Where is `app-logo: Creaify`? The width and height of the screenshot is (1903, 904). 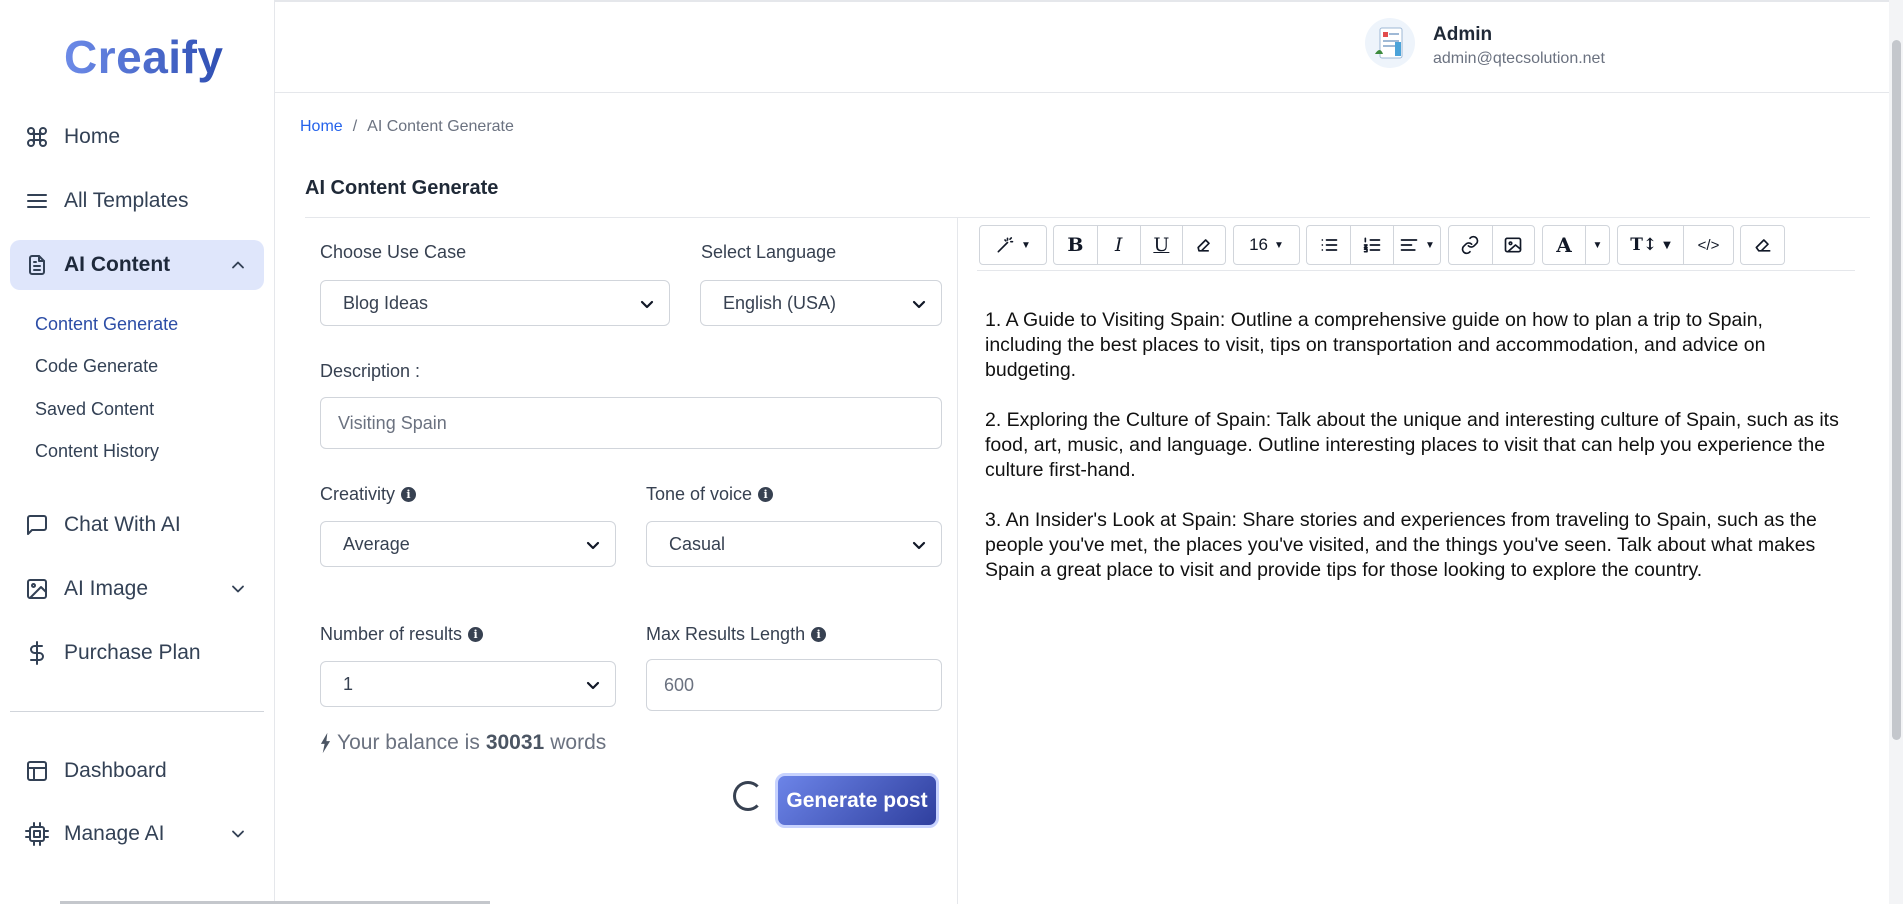
app-logo: Creaify is located at coordinates (143, 57).